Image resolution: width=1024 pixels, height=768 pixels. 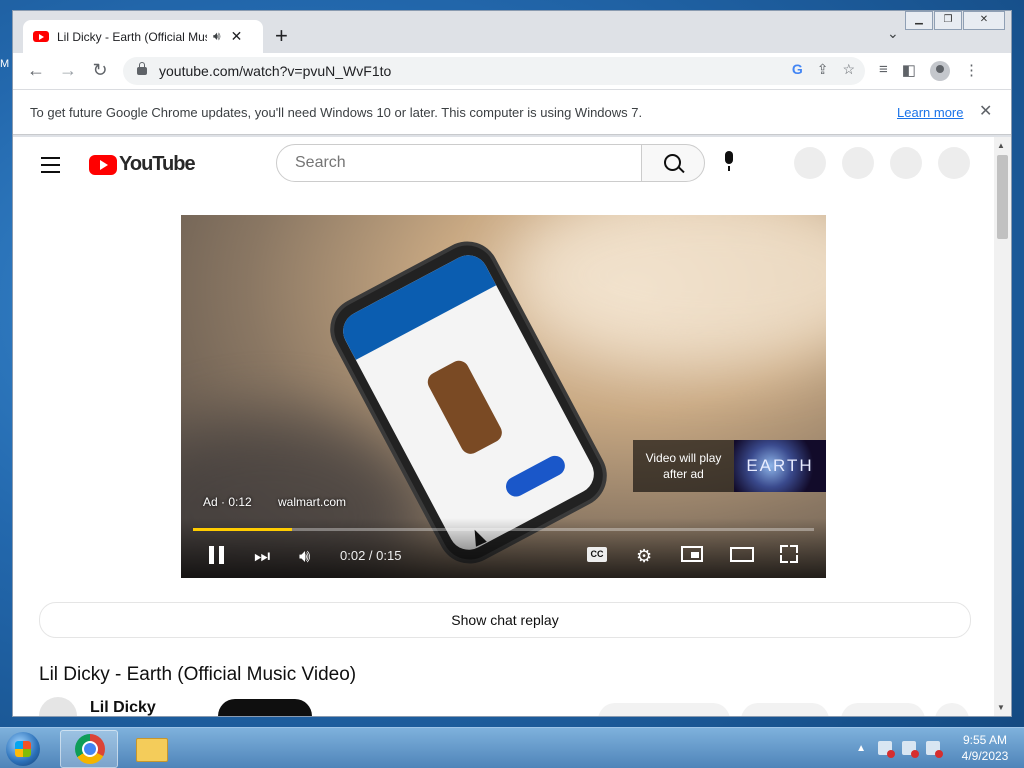 I want to click on search-input, so click(x=455, y=163).